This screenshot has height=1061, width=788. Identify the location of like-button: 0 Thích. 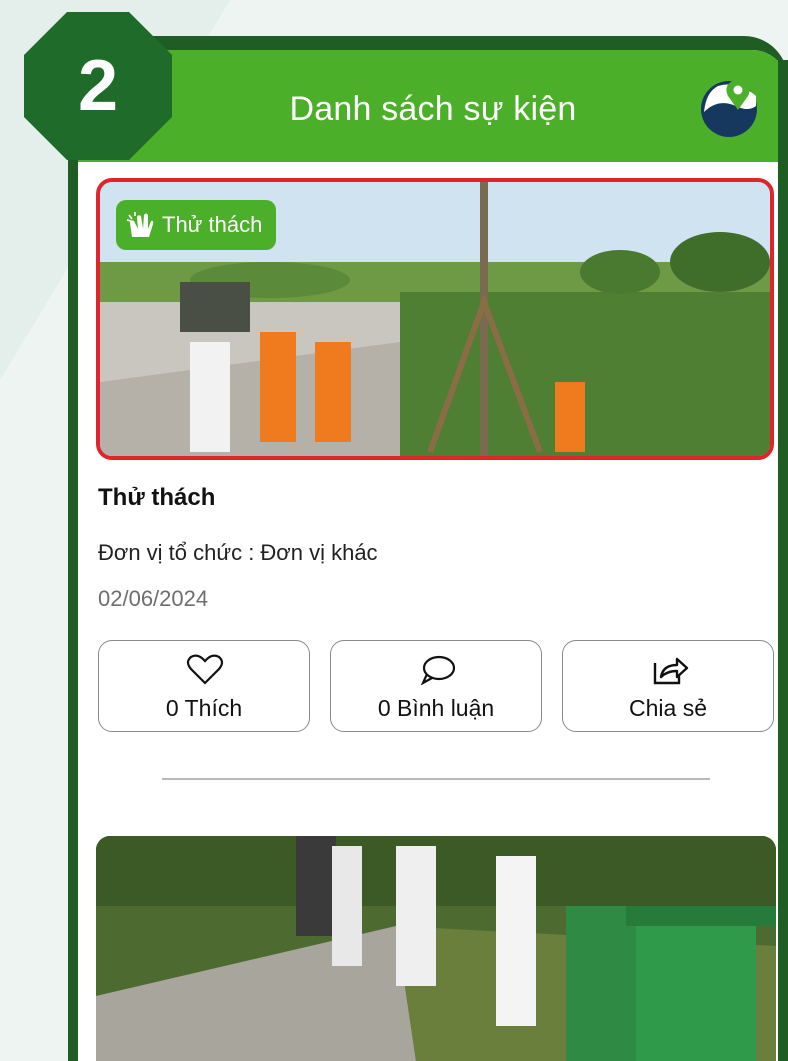
(204, 686).